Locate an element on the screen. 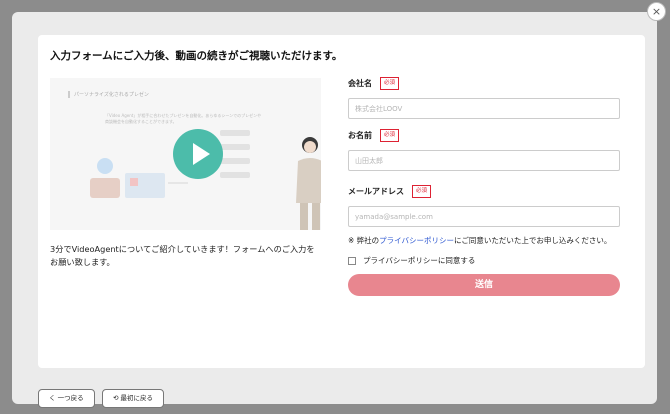 This screenshot has height=414, width=670. privacy-notice-suffix: にご同意いただいた上でお申し込みください。 is located at coordinates (533, 240).